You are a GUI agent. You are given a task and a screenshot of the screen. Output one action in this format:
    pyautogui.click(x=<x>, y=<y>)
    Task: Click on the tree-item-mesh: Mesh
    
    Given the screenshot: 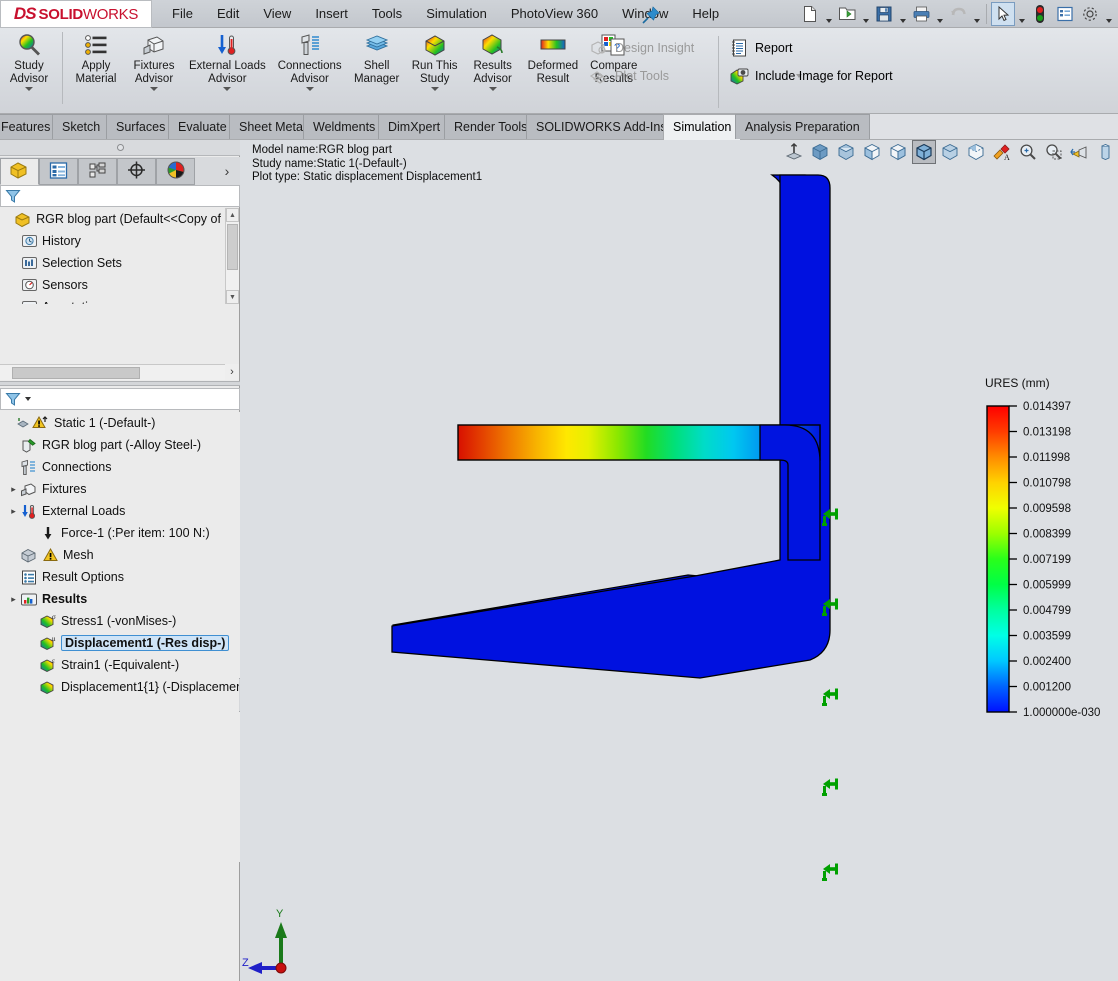 What is the action you would take?
    pyautogui.click(x=120, y=555)
    